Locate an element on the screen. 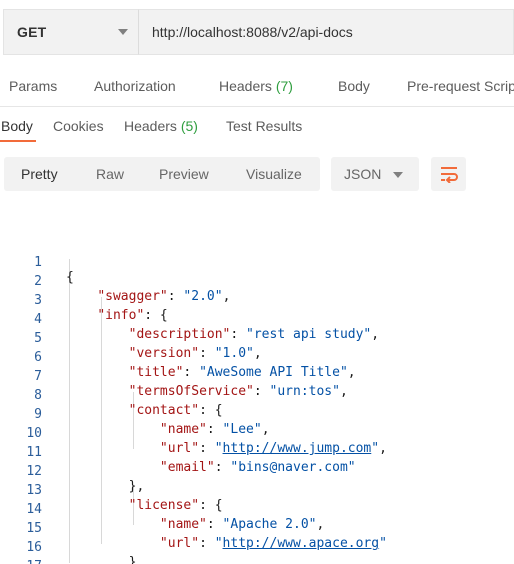  code-line: 5 "version": "1.0", is located at coordinates (257, 338).